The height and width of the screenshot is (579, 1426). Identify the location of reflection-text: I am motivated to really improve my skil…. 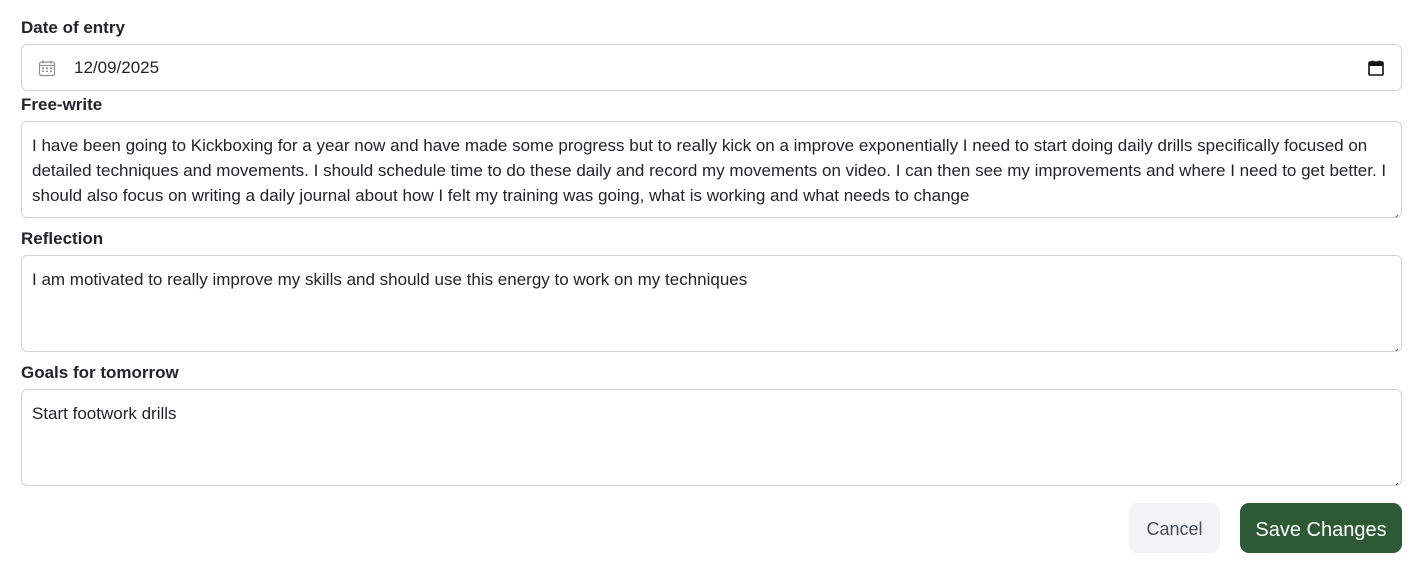
(390, 279).